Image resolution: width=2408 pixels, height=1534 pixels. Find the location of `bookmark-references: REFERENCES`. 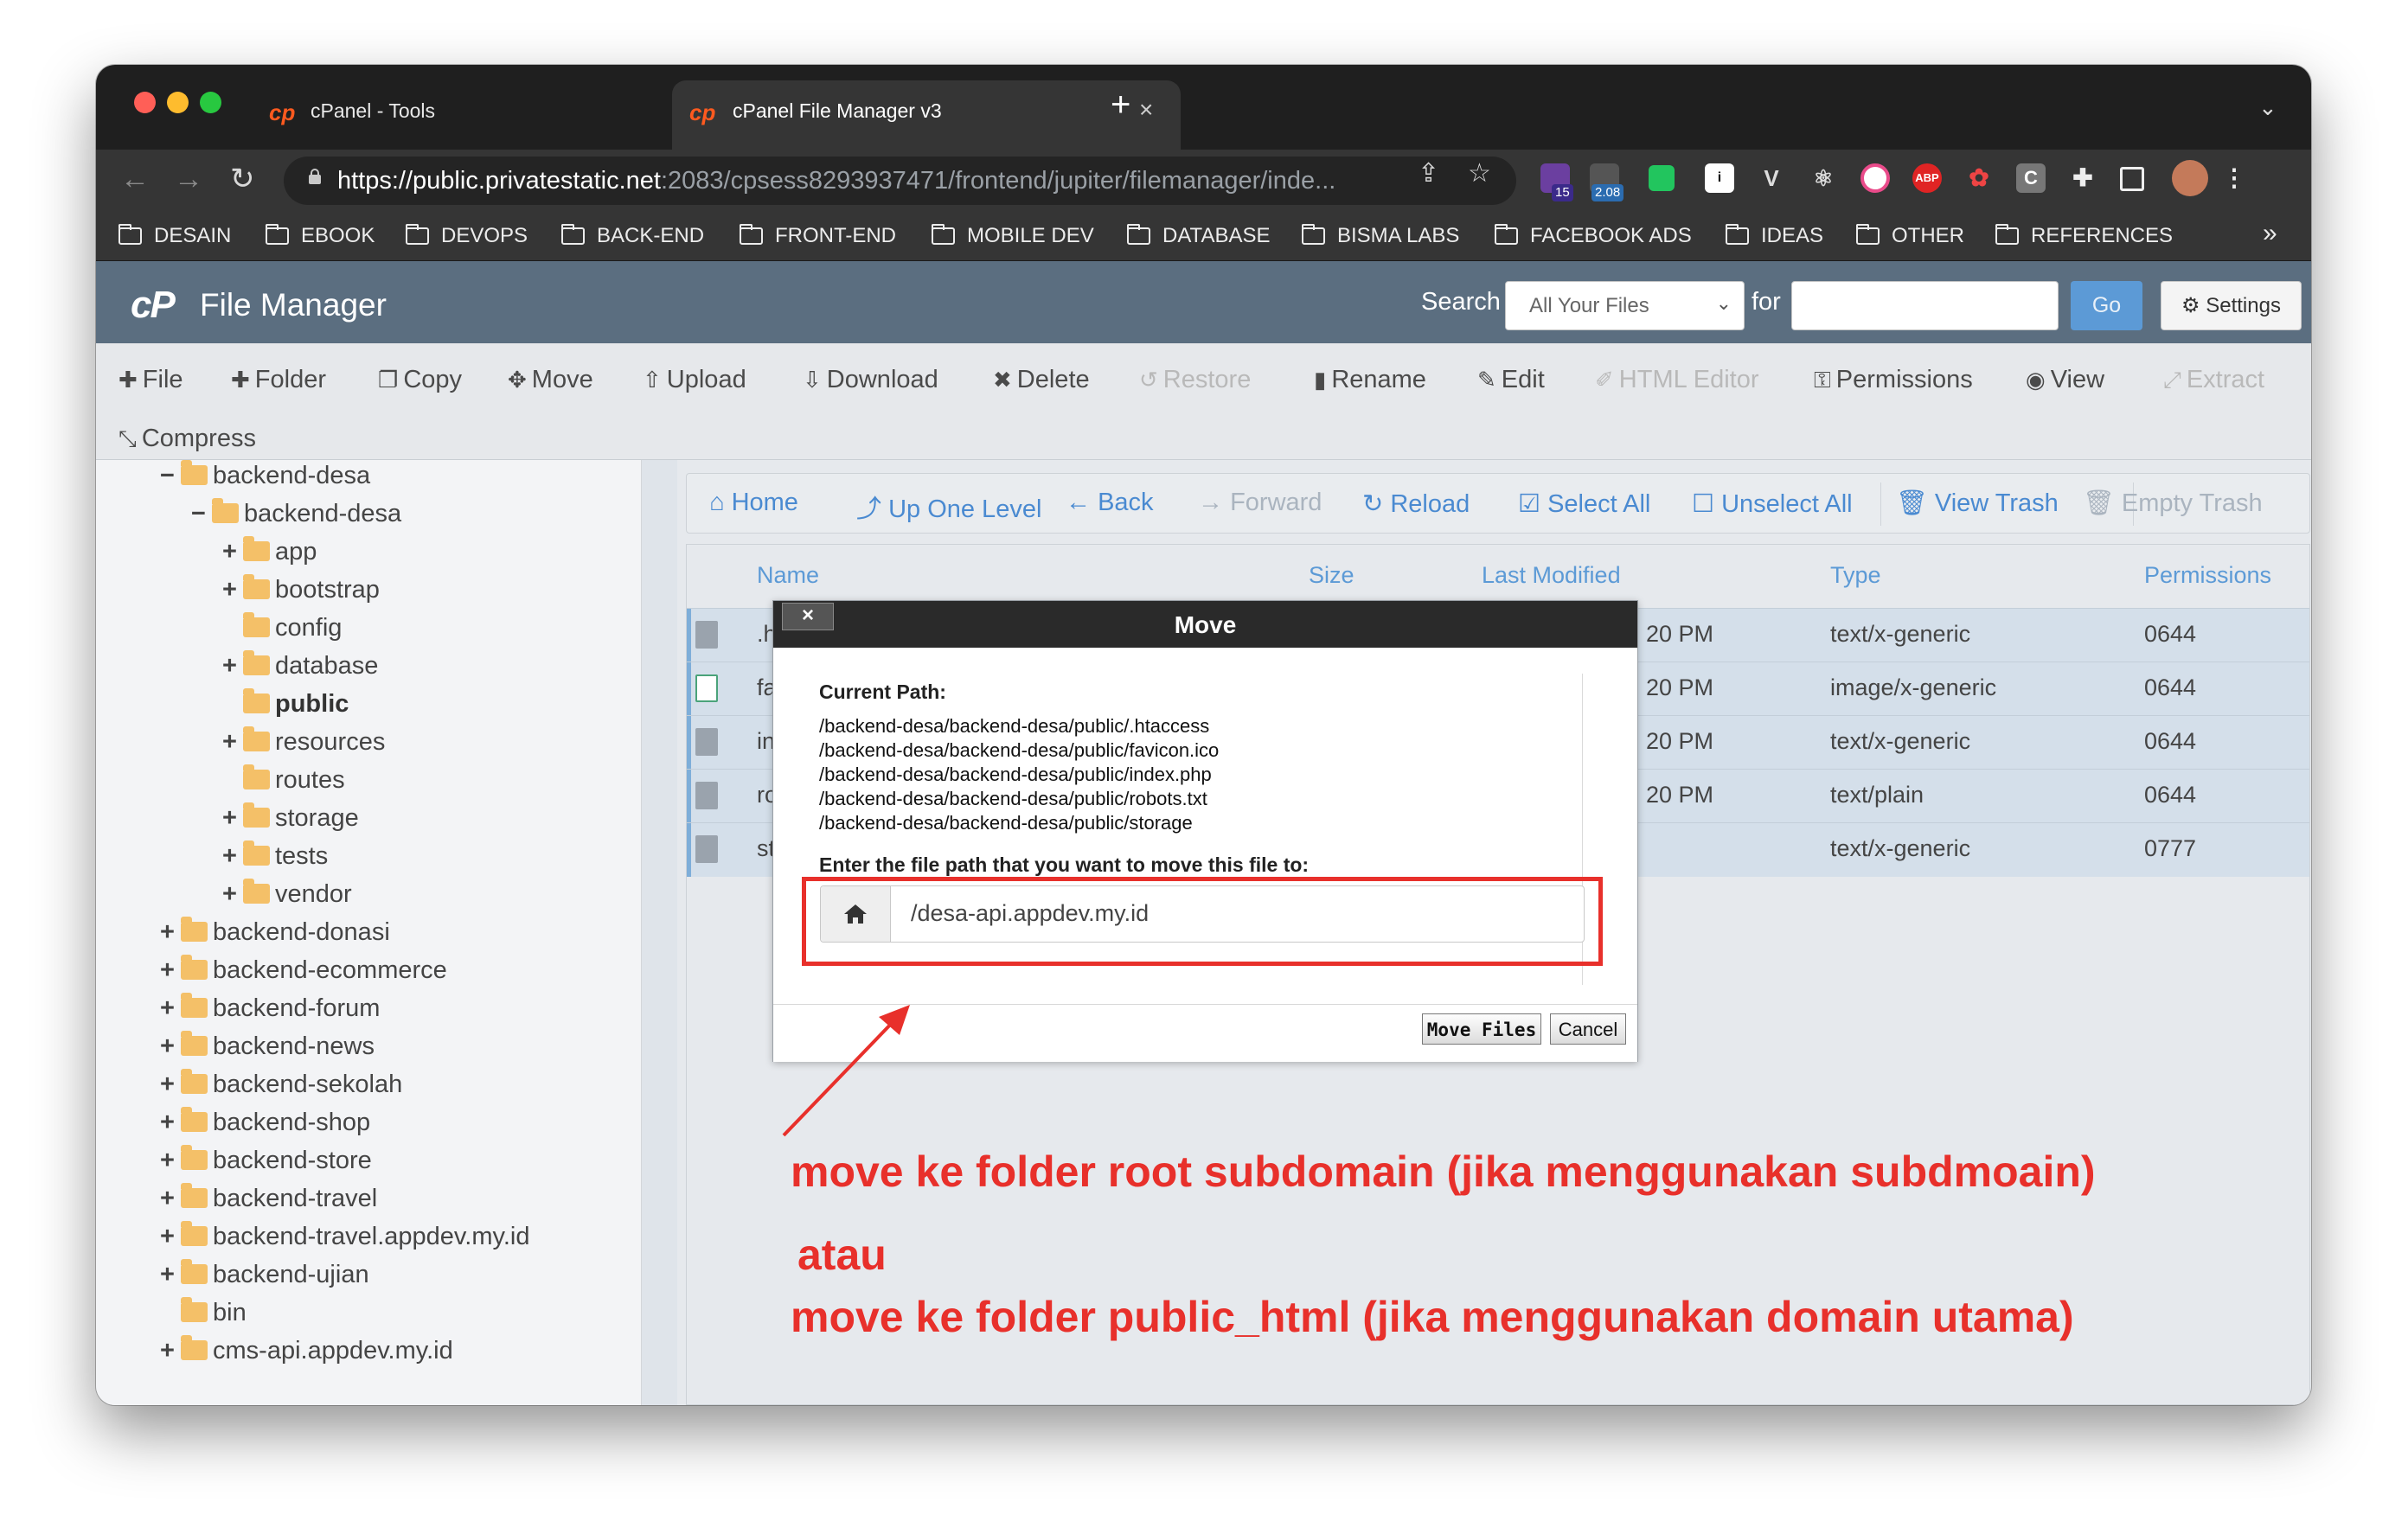

bookmark-references: REFERENCES is located at coordinates (2084, 236).